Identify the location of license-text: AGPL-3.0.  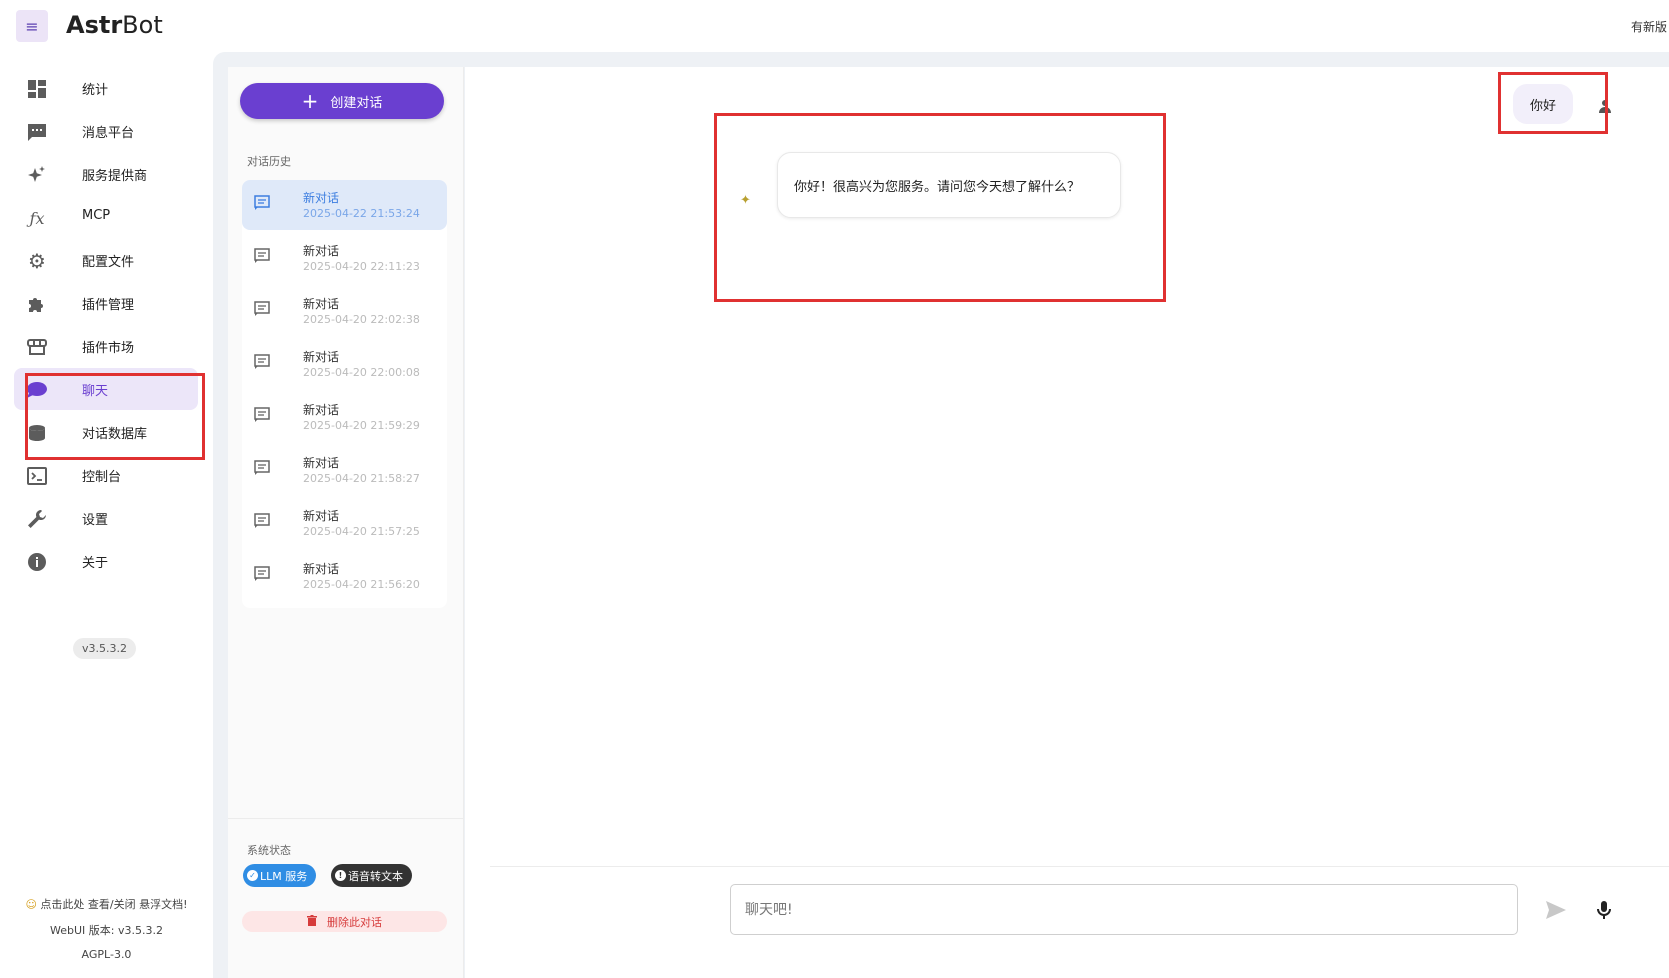
(106, 954).